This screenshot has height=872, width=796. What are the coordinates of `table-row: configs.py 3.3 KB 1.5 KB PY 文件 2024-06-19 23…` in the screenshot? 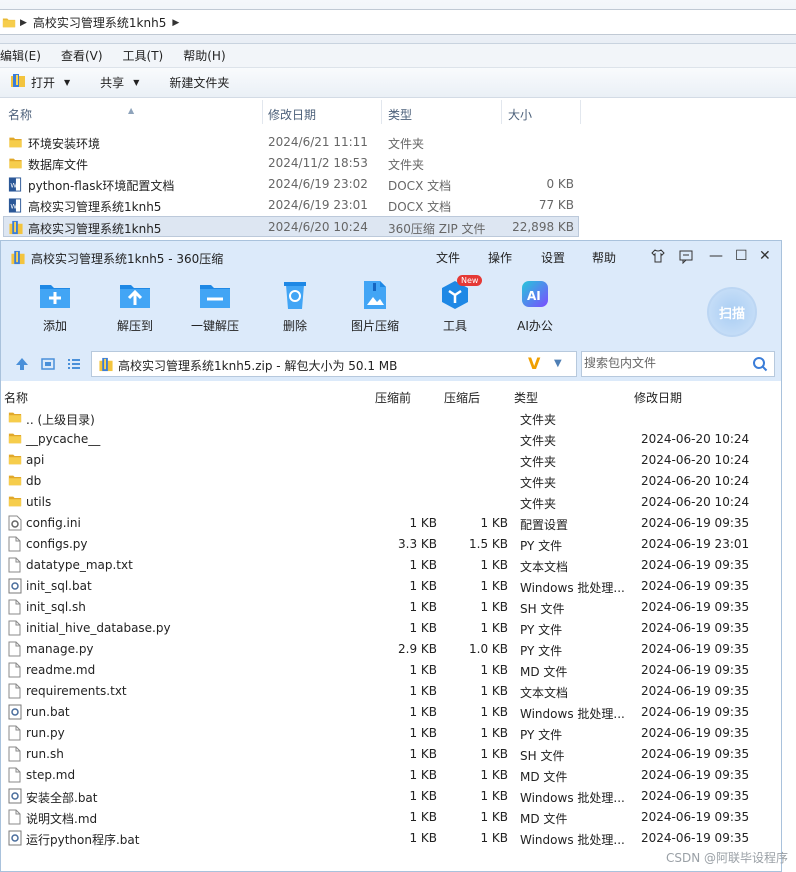 It's located at (391, 544).